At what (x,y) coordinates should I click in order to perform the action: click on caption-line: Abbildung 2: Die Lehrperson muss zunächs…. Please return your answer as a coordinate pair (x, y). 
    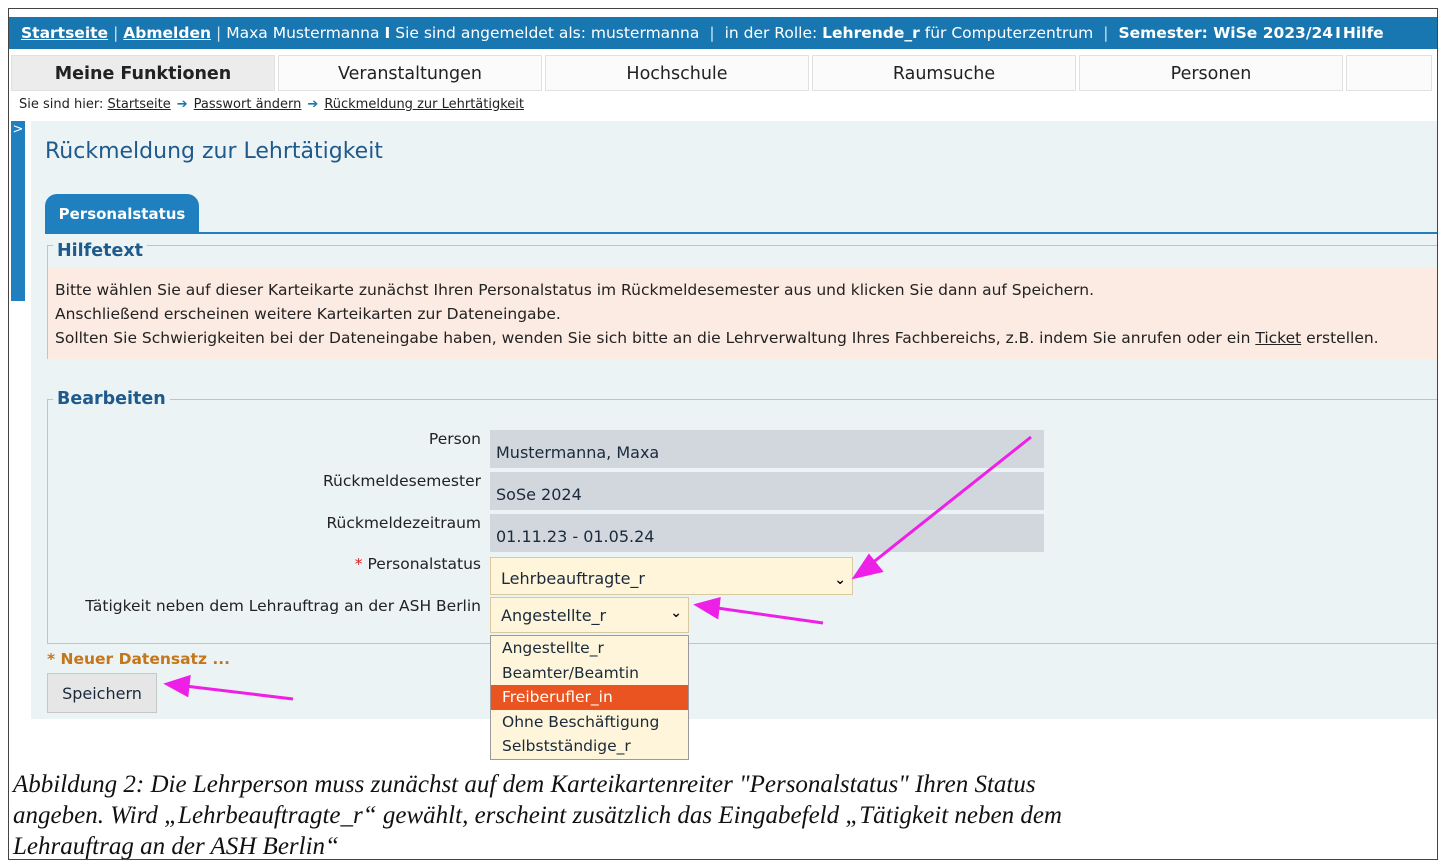
    Looking at the image, I should click on (524, 784).